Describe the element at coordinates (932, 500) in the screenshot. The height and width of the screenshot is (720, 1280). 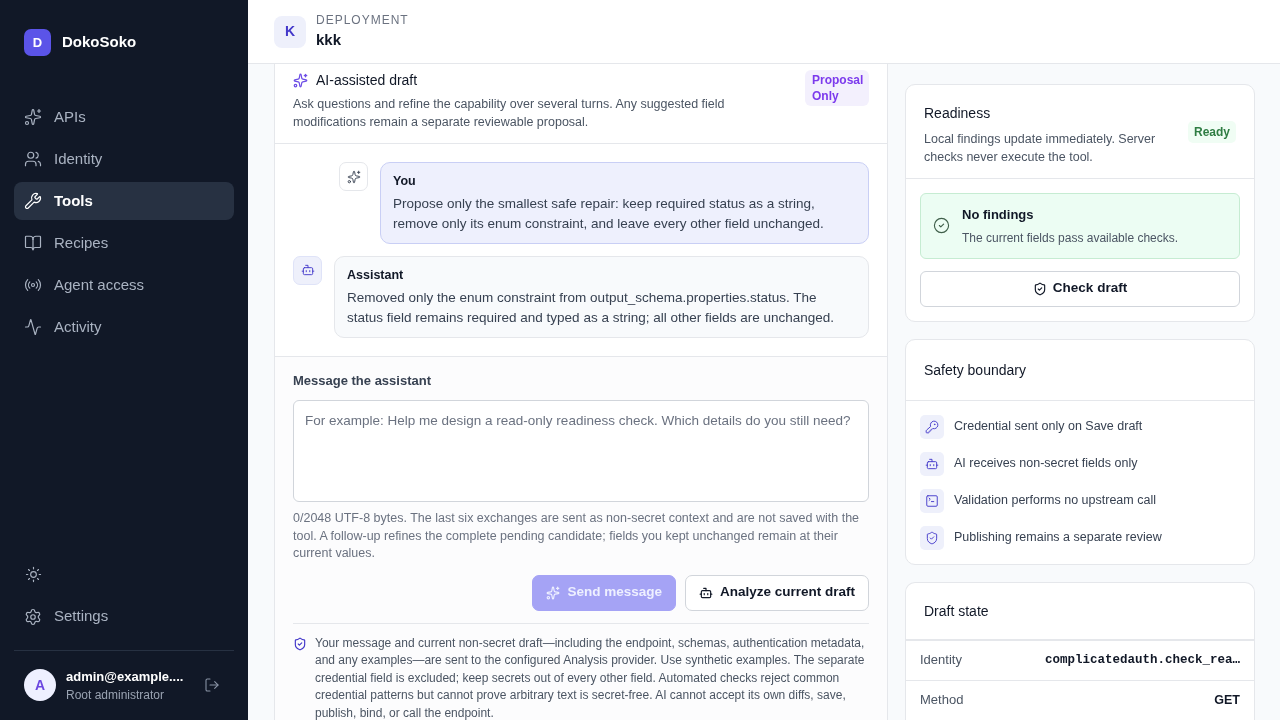
I see `terminal-icon` at that location.